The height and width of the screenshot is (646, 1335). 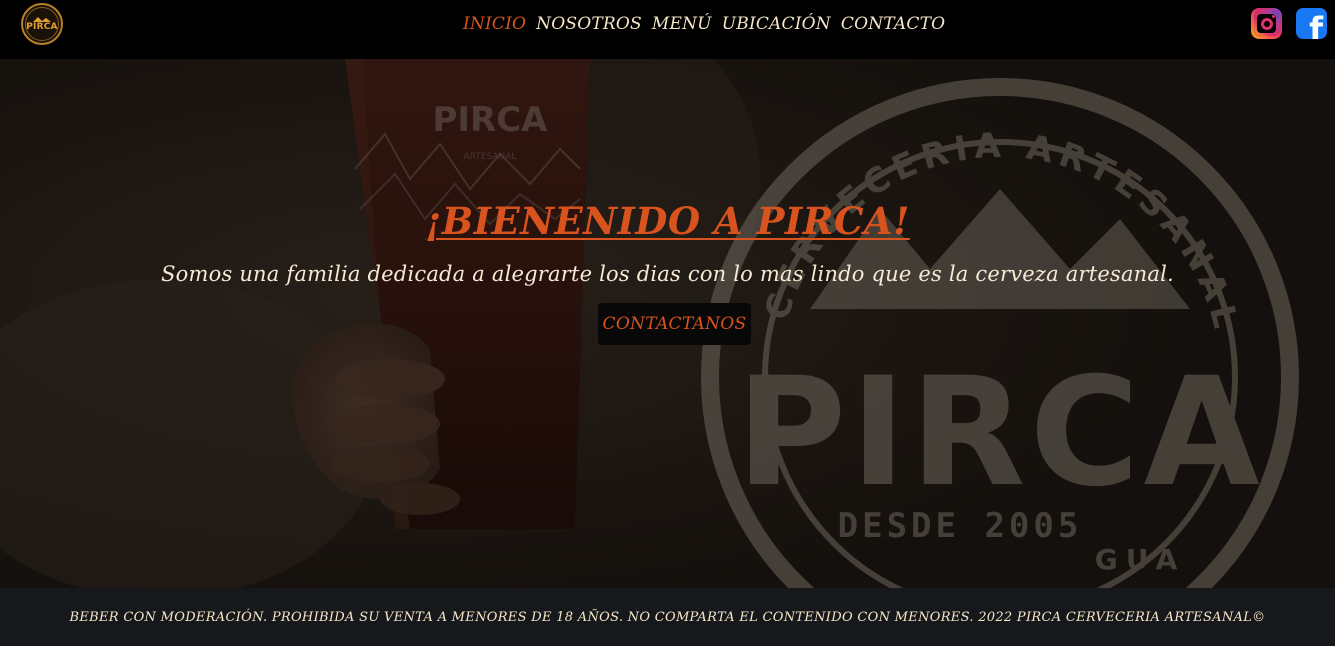 I want to click on nav-inicio: INICIO, so click(x=494, y=24).